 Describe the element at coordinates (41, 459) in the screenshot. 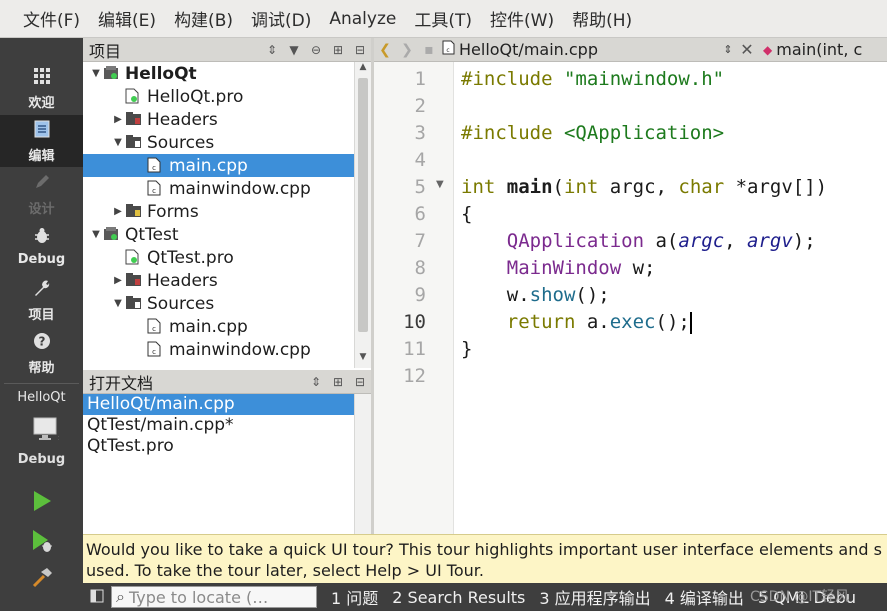

I see `kit-build-mode: Debug` at that location.